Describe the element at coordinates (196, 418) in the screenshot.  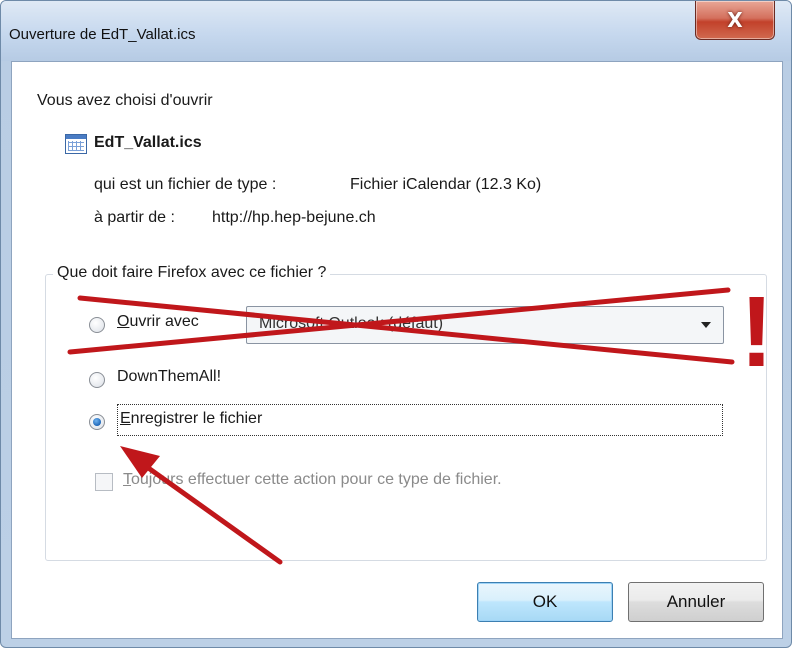
I see `save-file-label-rest: nregistrer le fichier` at that location.